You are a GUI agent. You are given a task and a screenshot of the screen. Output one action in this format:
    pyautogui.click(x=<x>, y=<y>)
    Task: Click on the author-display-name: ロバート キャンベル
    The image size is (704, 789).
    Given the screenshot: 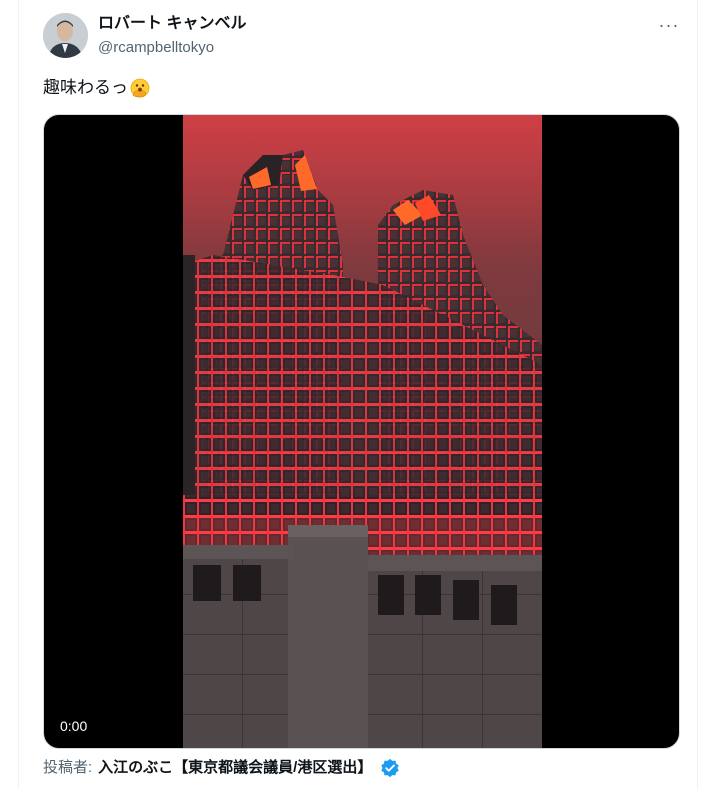 What is the action you would take?
    pyautogui.click(x=172, y=24)
    